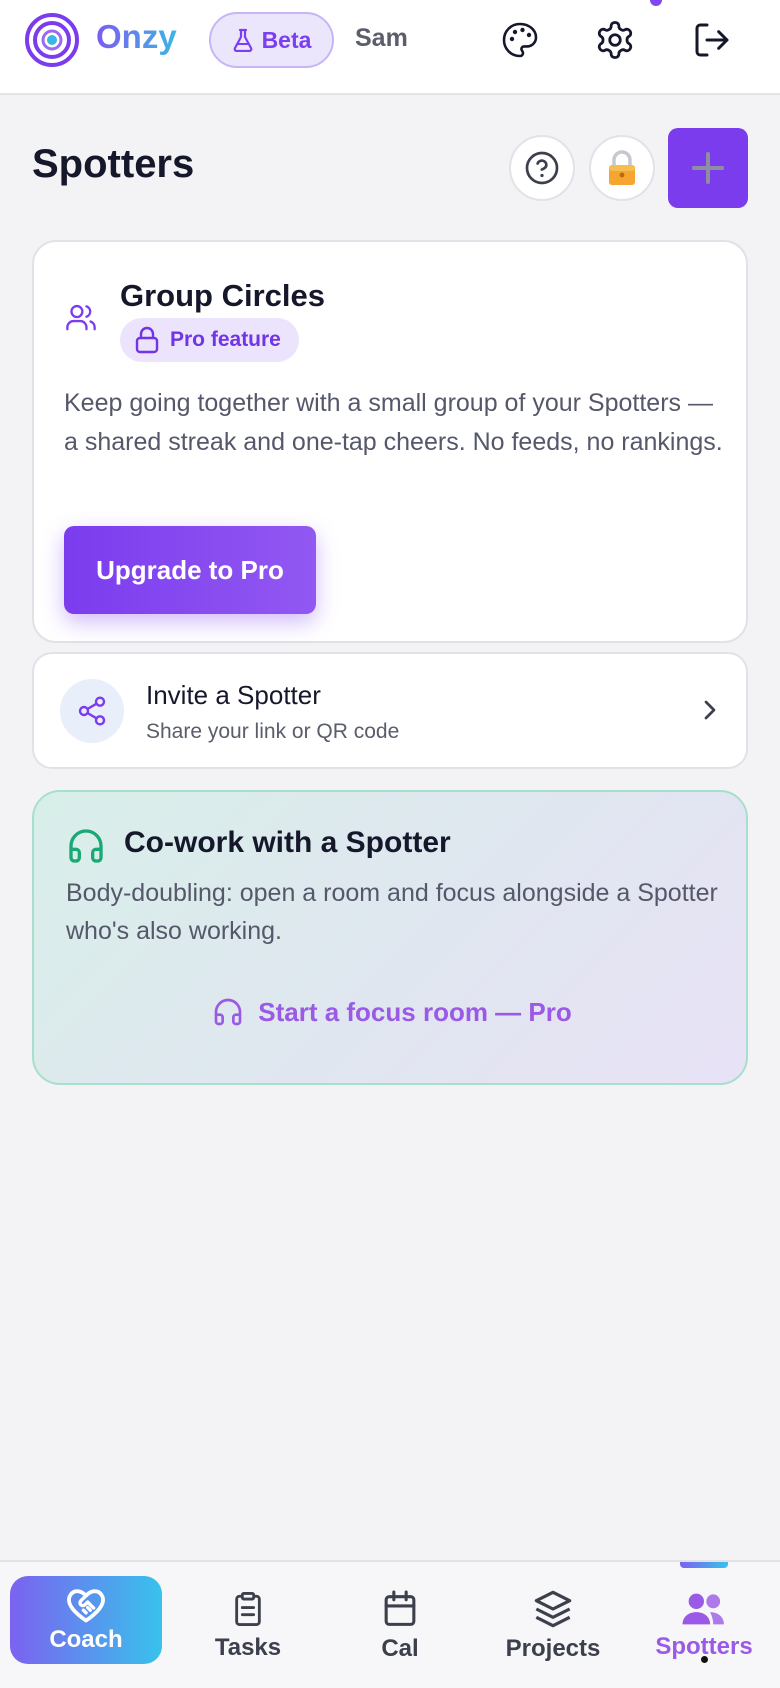 The image size is (780, 1688). I want to click on nav-item-projects: Projects, so click(553, 1625).